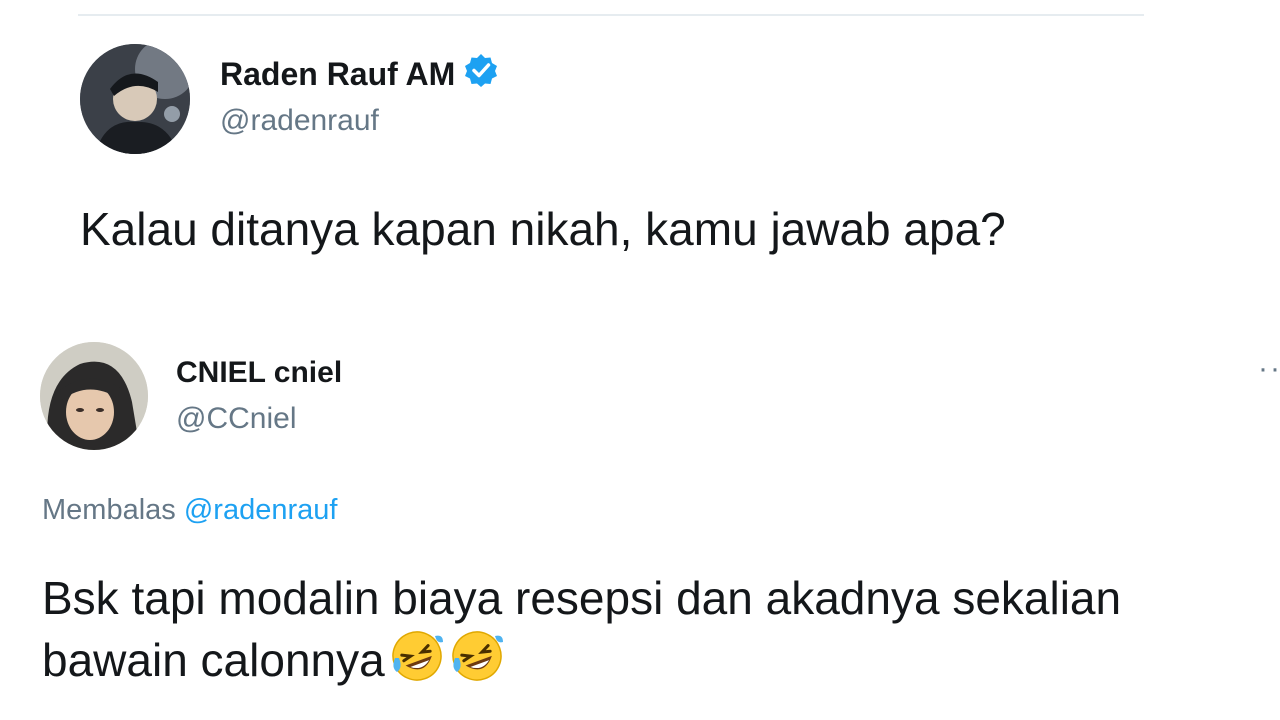 The image size is (1280, 720). I want to click on replying-to: Membalas @radenrauf, so click(189, 510).